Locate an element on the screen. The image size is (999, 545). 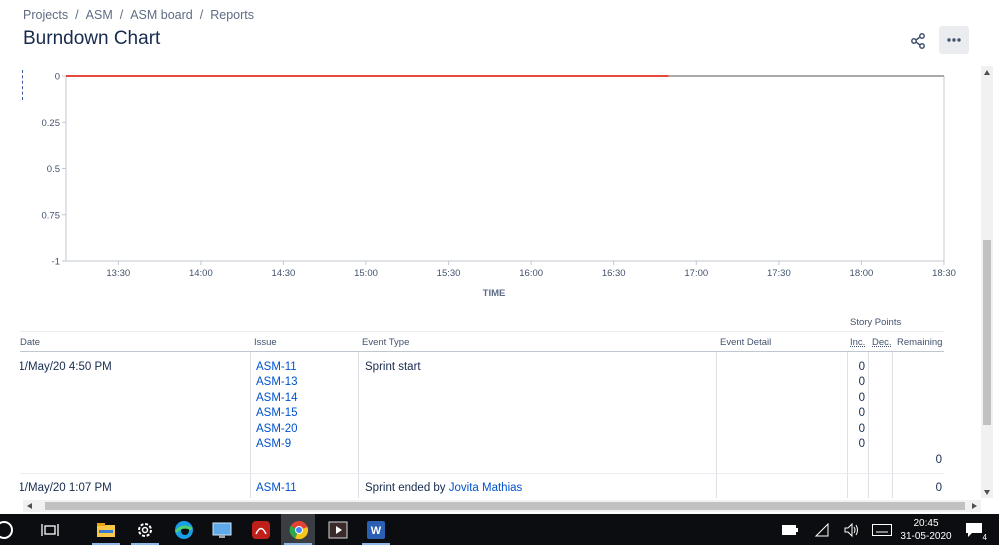
scroll-down-arrow is located at coordinates (987, 492).